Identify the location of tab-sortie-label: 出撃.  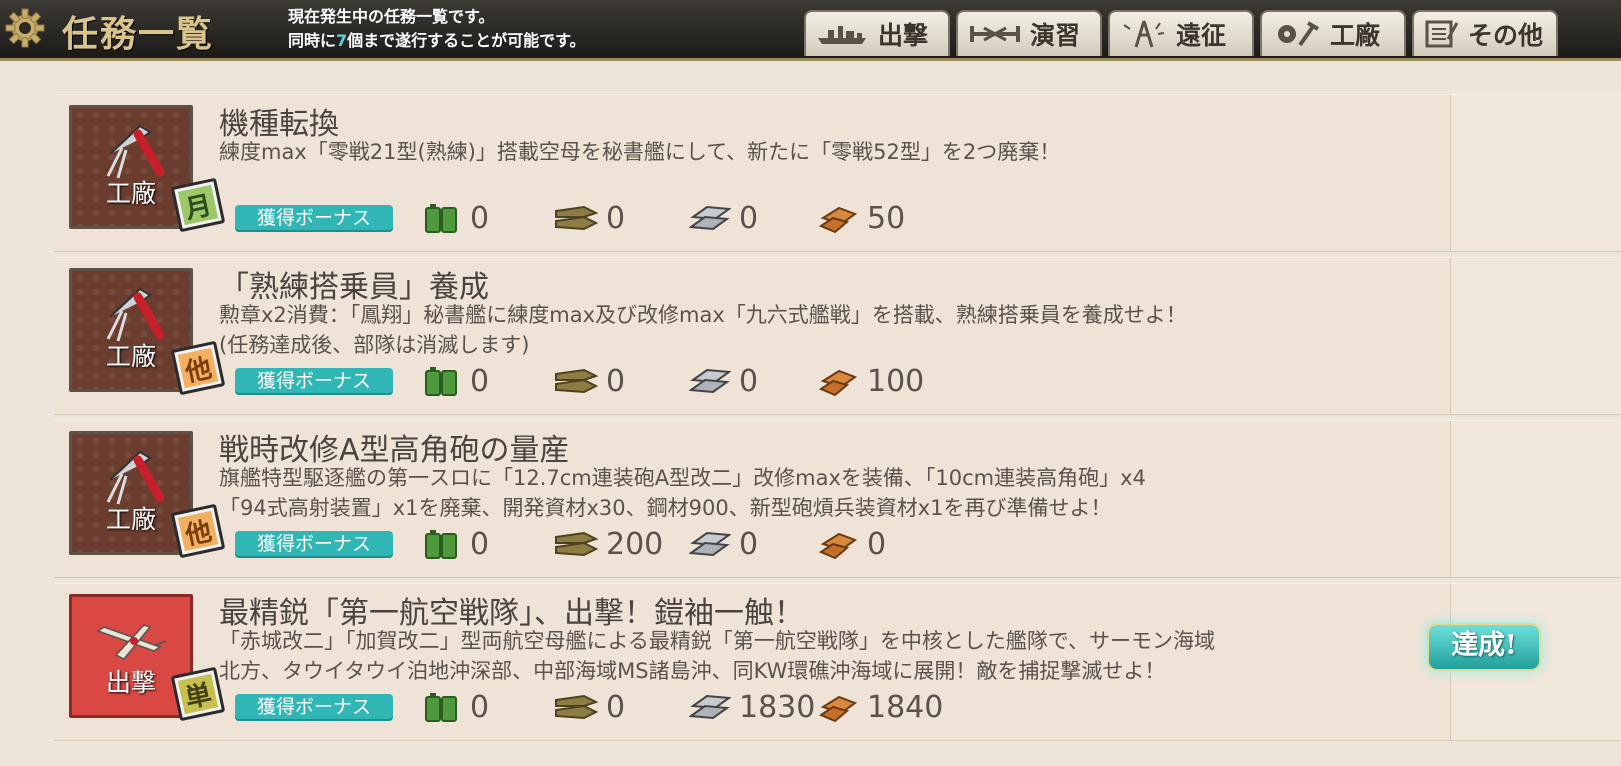
(903, 35).